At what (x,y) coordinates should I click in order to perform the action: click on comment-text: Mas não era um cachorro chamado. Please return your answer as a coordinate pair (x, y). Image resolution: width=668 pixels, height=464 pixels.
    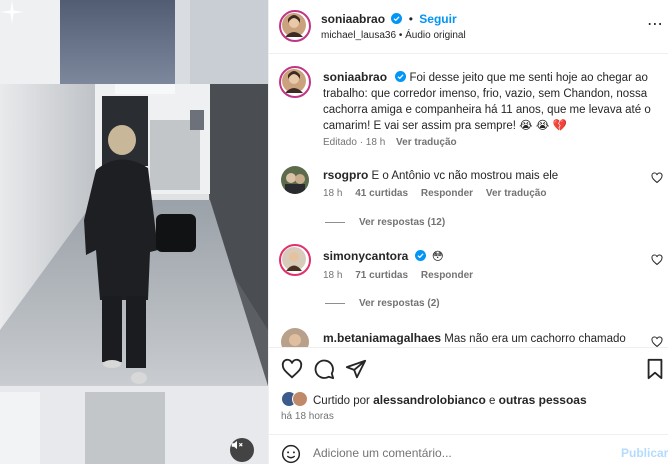
    Looking at the image, I should click on (535, 339).